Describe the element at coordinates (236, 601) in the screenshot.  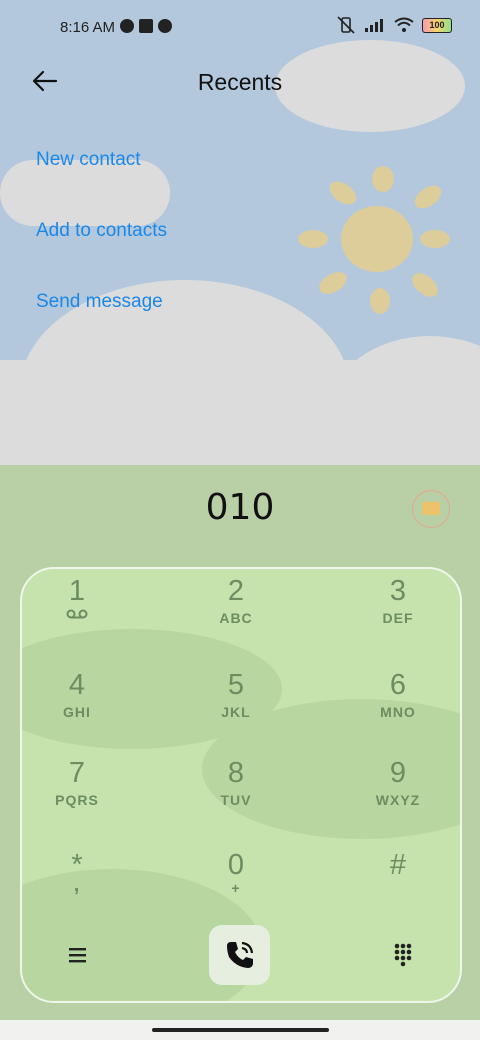
I see `key-2: 2 ABC` at that location.